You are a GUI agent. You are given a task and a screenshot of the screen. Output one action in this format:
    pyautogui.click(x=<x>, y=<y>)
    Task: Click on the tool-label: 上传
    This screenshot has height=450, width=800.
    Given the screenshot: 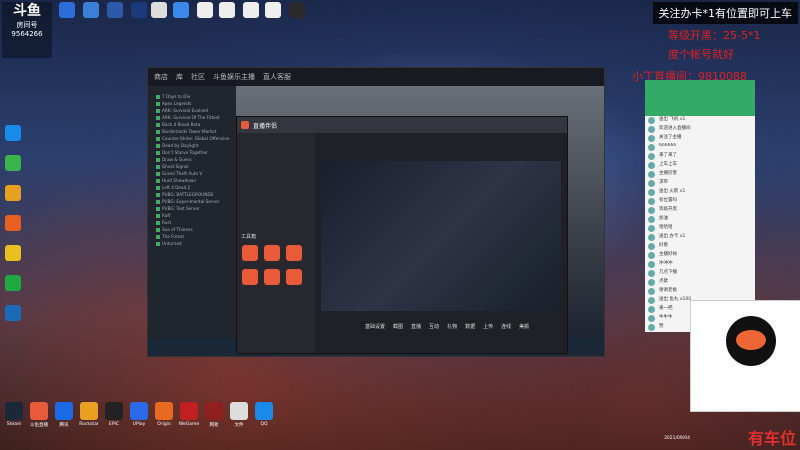 What is the action you would take?
    pyautogui.click(x=488, y=326)
    